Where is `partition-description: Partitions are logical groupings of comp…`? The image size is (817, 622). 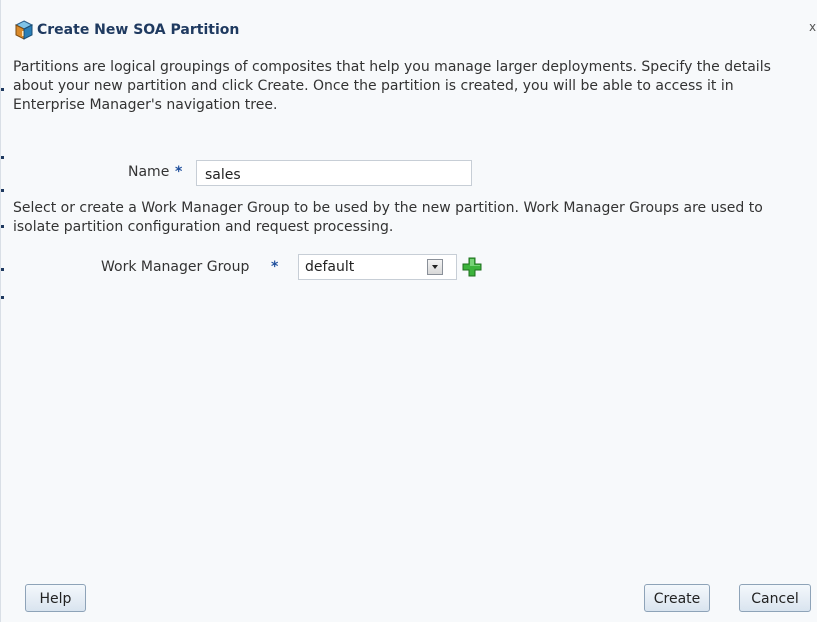 partition-description: Partitions are logical groupings of comp… is located at coordinates (392, 86).